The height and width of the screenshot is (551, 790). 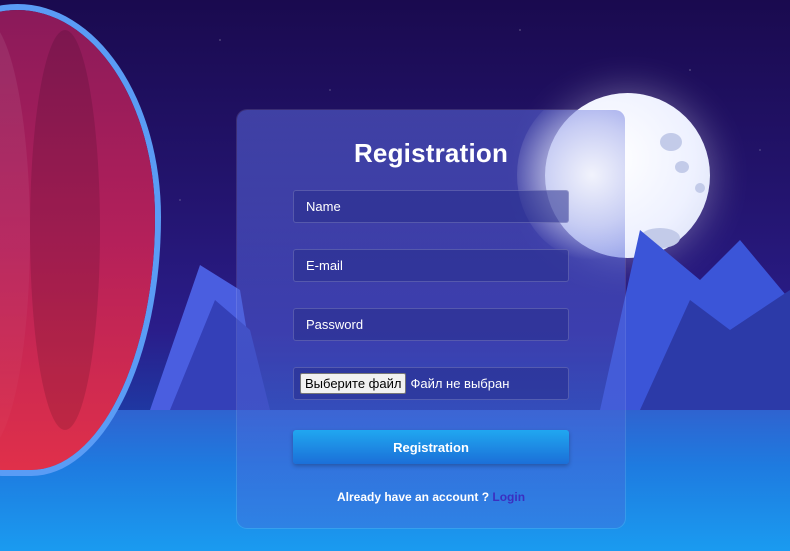 I want to click on registration-submit-button: Registration, so click(x=431, y=447).